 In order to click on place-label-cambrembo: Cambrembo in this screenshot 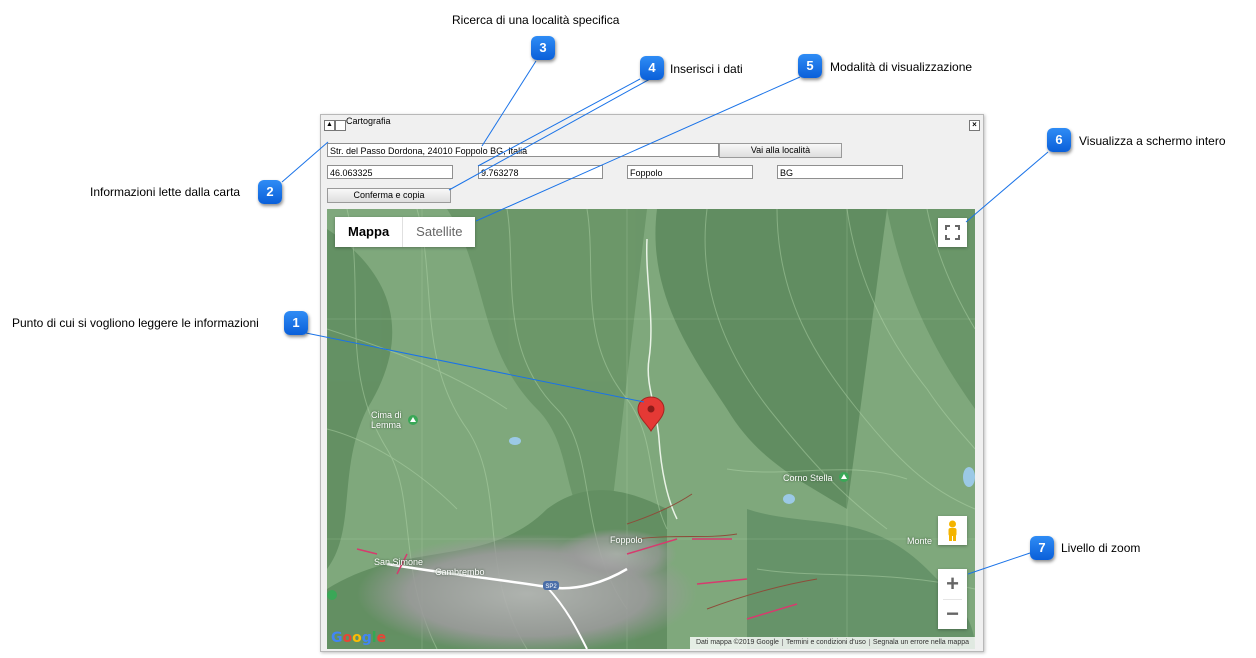, I will do `click(460, 572)`.